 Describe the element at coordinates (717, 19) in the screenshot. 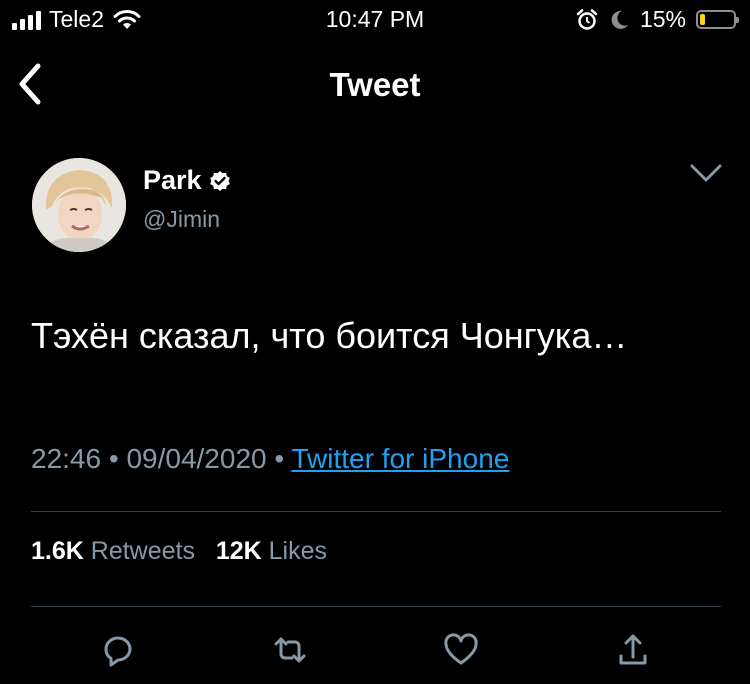

I see `battery-icon` at that location.